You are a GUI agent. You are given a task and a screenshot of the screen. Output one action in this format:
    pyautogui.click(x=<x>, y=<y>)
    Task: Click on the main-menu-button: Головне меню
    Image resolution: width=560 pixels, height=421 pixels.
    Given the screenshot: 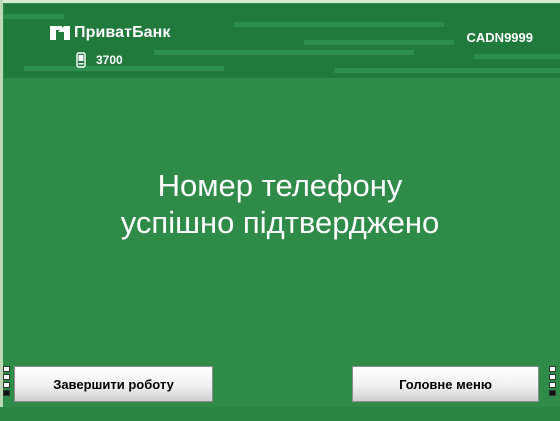 What is the action you would take?
    pyautogui.click(x=445, y=384)
    